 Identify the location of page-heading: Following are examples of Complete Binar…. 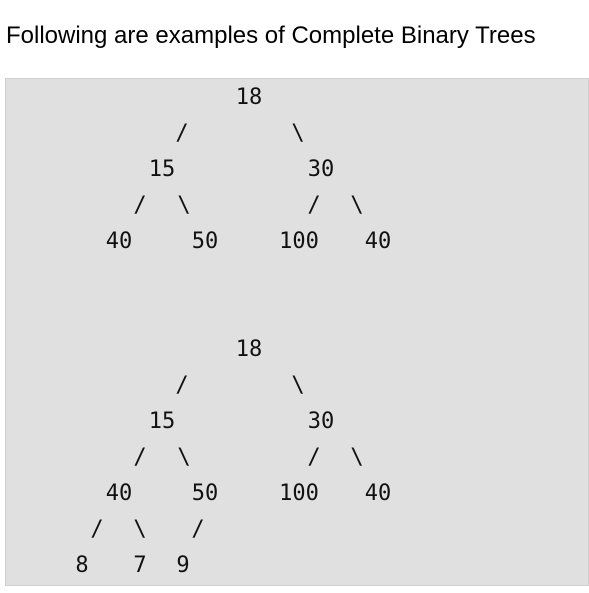
(271, 35).